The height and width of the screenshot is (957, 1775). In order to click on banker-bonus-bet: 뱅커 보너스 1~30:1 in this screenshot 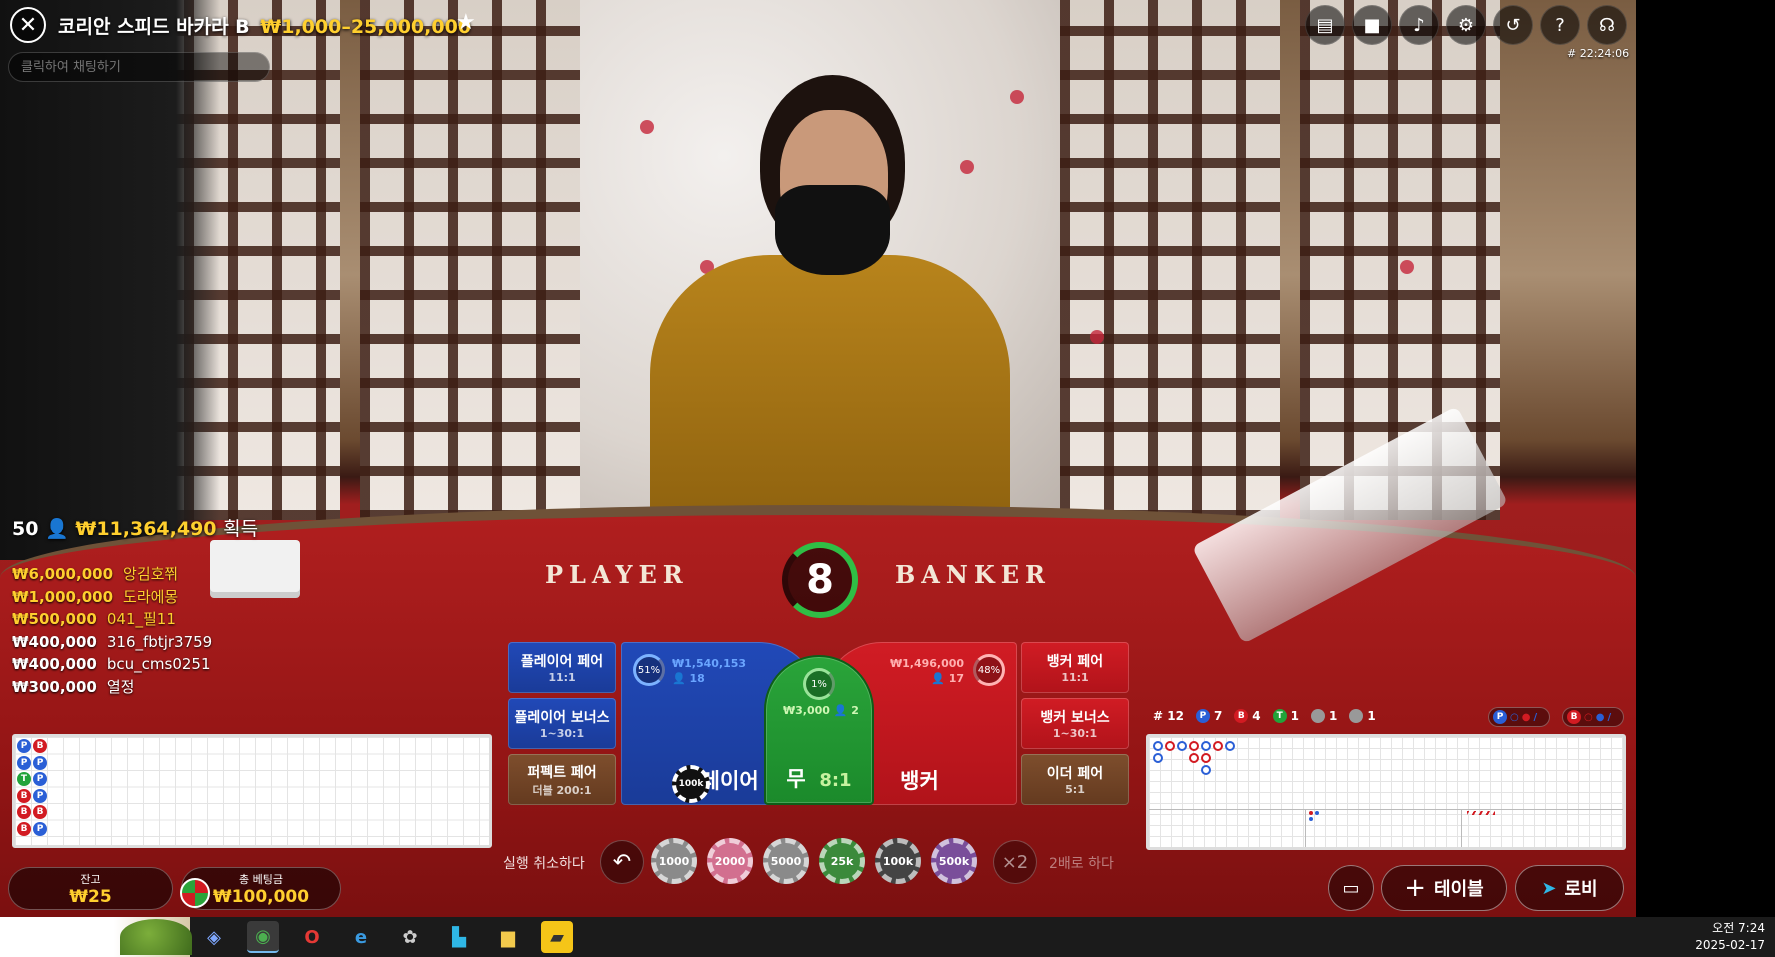, I will do `click(1075, 723)`.